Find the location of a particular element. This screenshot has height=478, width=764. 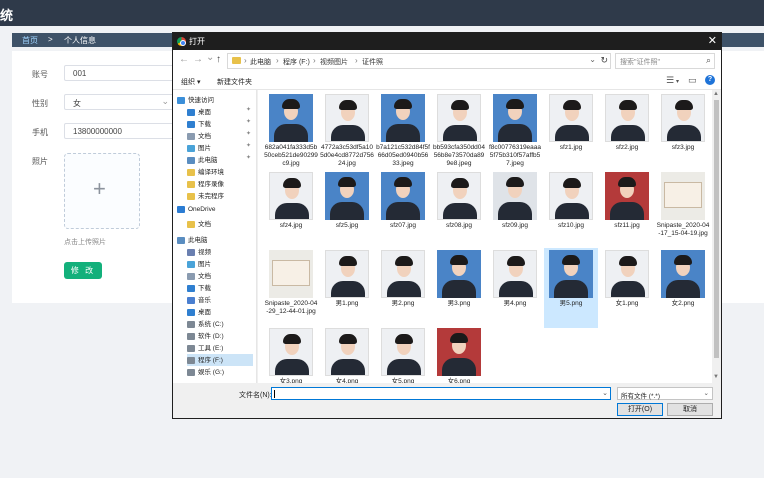

refresh-icon: ↻ is located at coordinates (604, 60).